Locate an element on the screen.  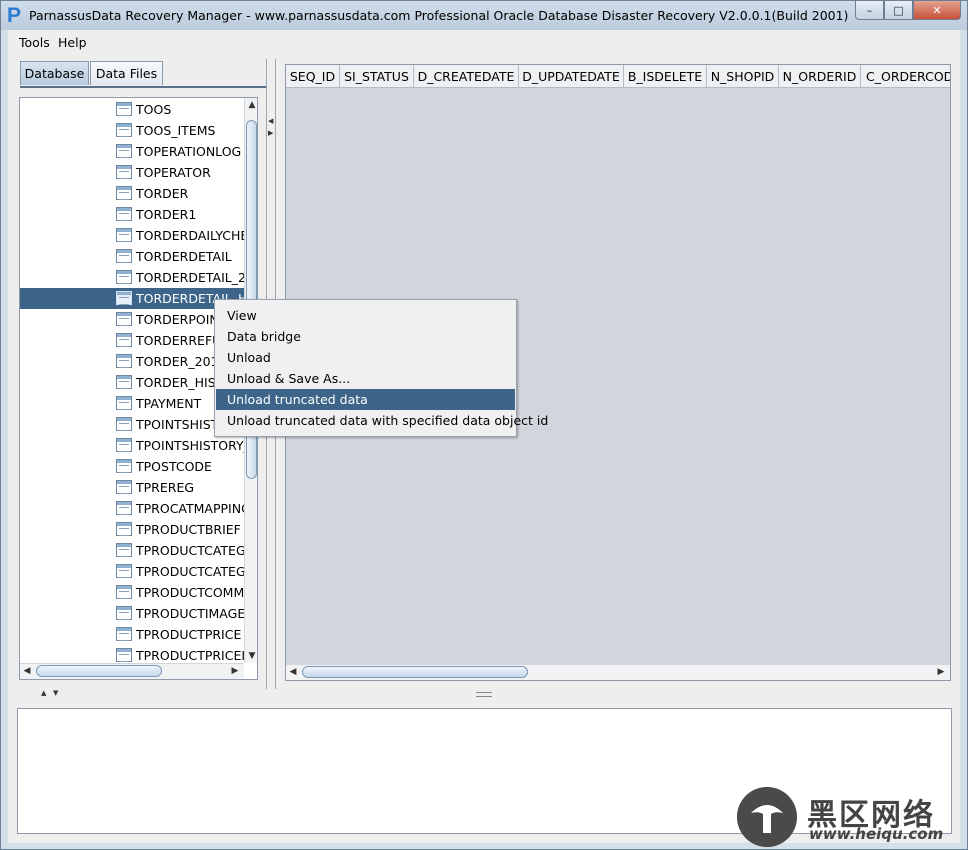
tree-item: TPRODUCTIMAGES is located at coordinates (136, 613).